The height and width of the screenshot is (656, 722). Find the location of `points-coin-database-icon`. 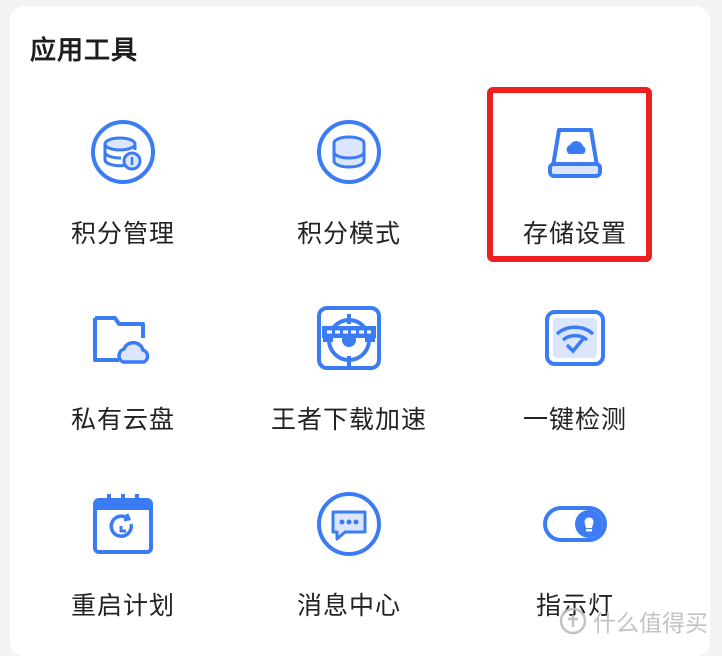

points-coin-database-icon is located at coordinates (123, 152).